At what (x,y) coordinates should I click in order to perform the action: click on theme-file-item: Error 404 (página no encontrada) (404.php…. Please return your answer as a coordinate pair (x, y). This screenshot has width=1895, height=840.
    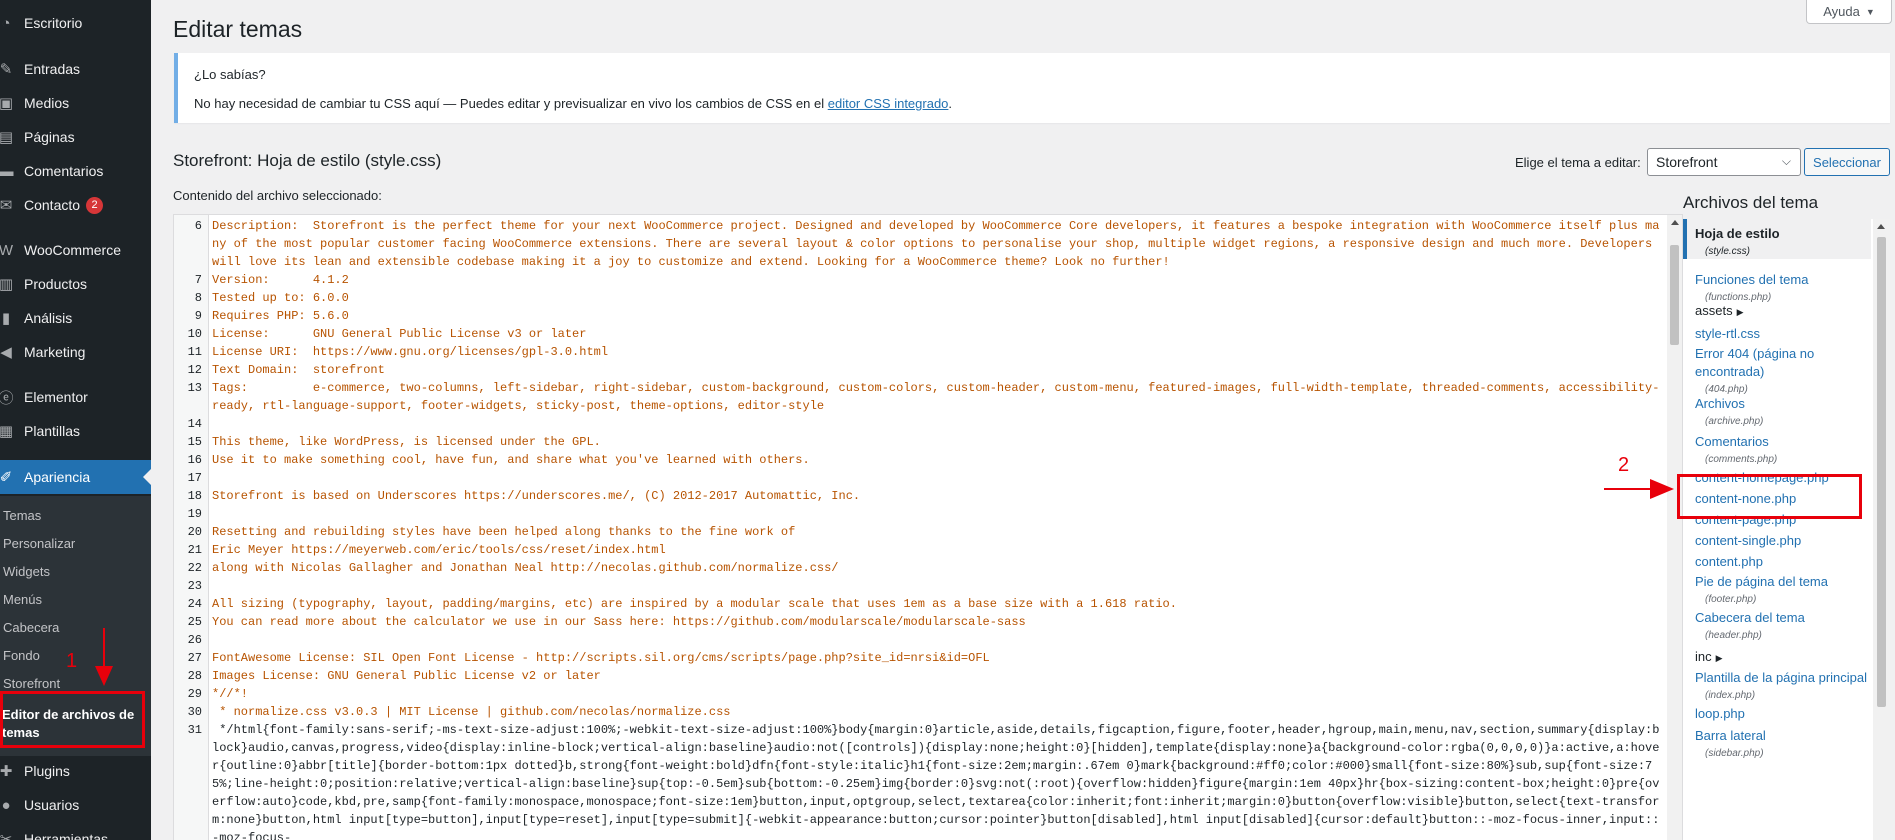
    Looking at the image, I should click on (1783, 372).